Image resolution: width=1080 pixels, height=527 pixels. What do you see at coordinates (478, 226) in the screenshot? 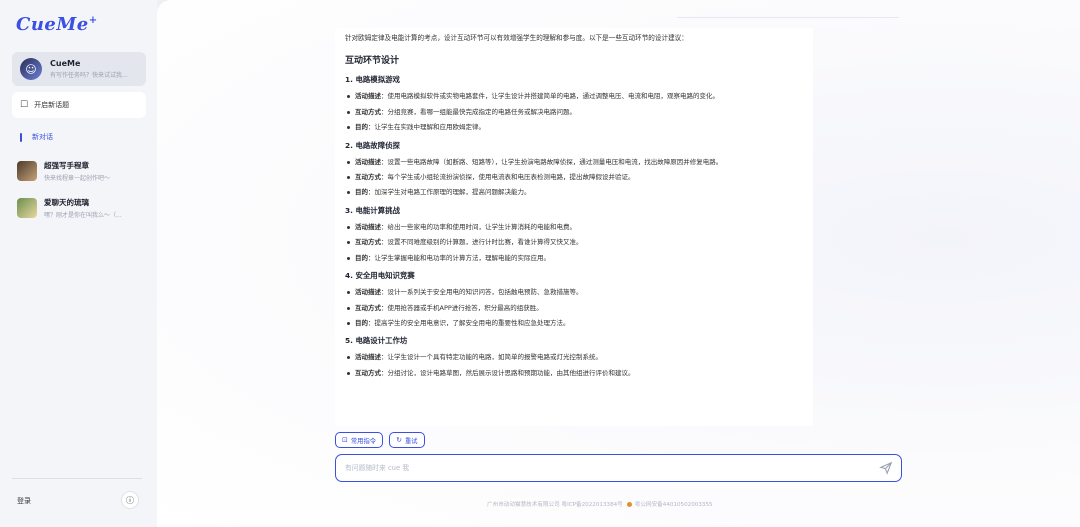
I see `item-text: ：给出一些家电的功率和使用时间，让学生计算消耗的电能和电费。` at bounding box center [478, 226].